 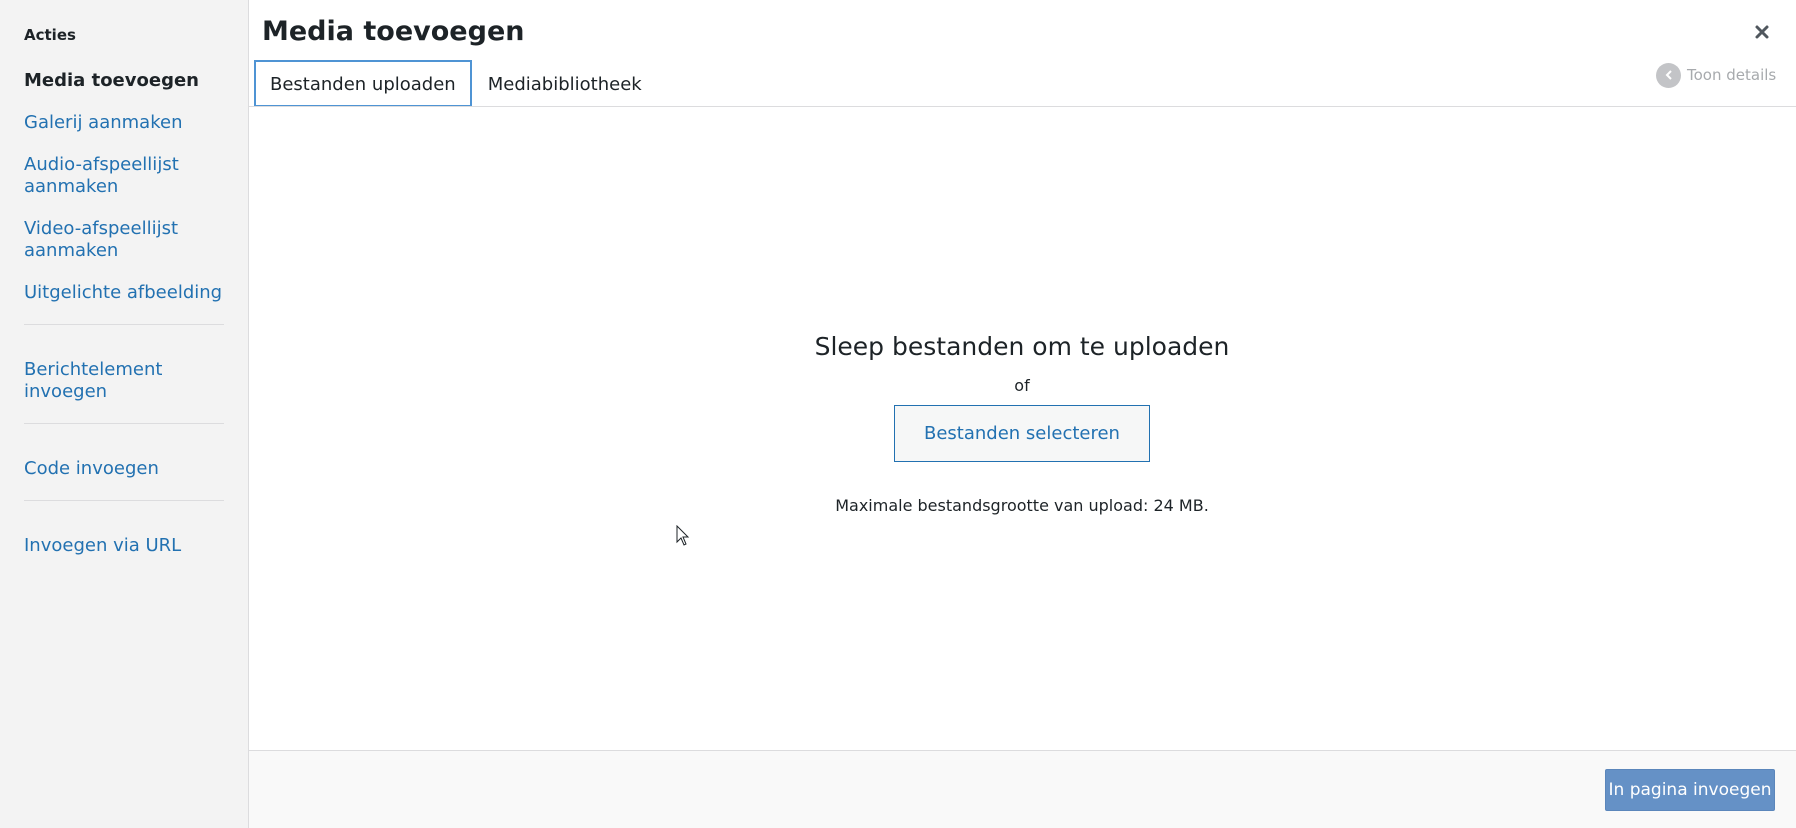 What do you see at coordinates (124, 293) in the screenshot?
I see `sidebar-item-uitgelichte-afbeelding: Uitgelichte afbeelding` at bounding box center [124, 293].